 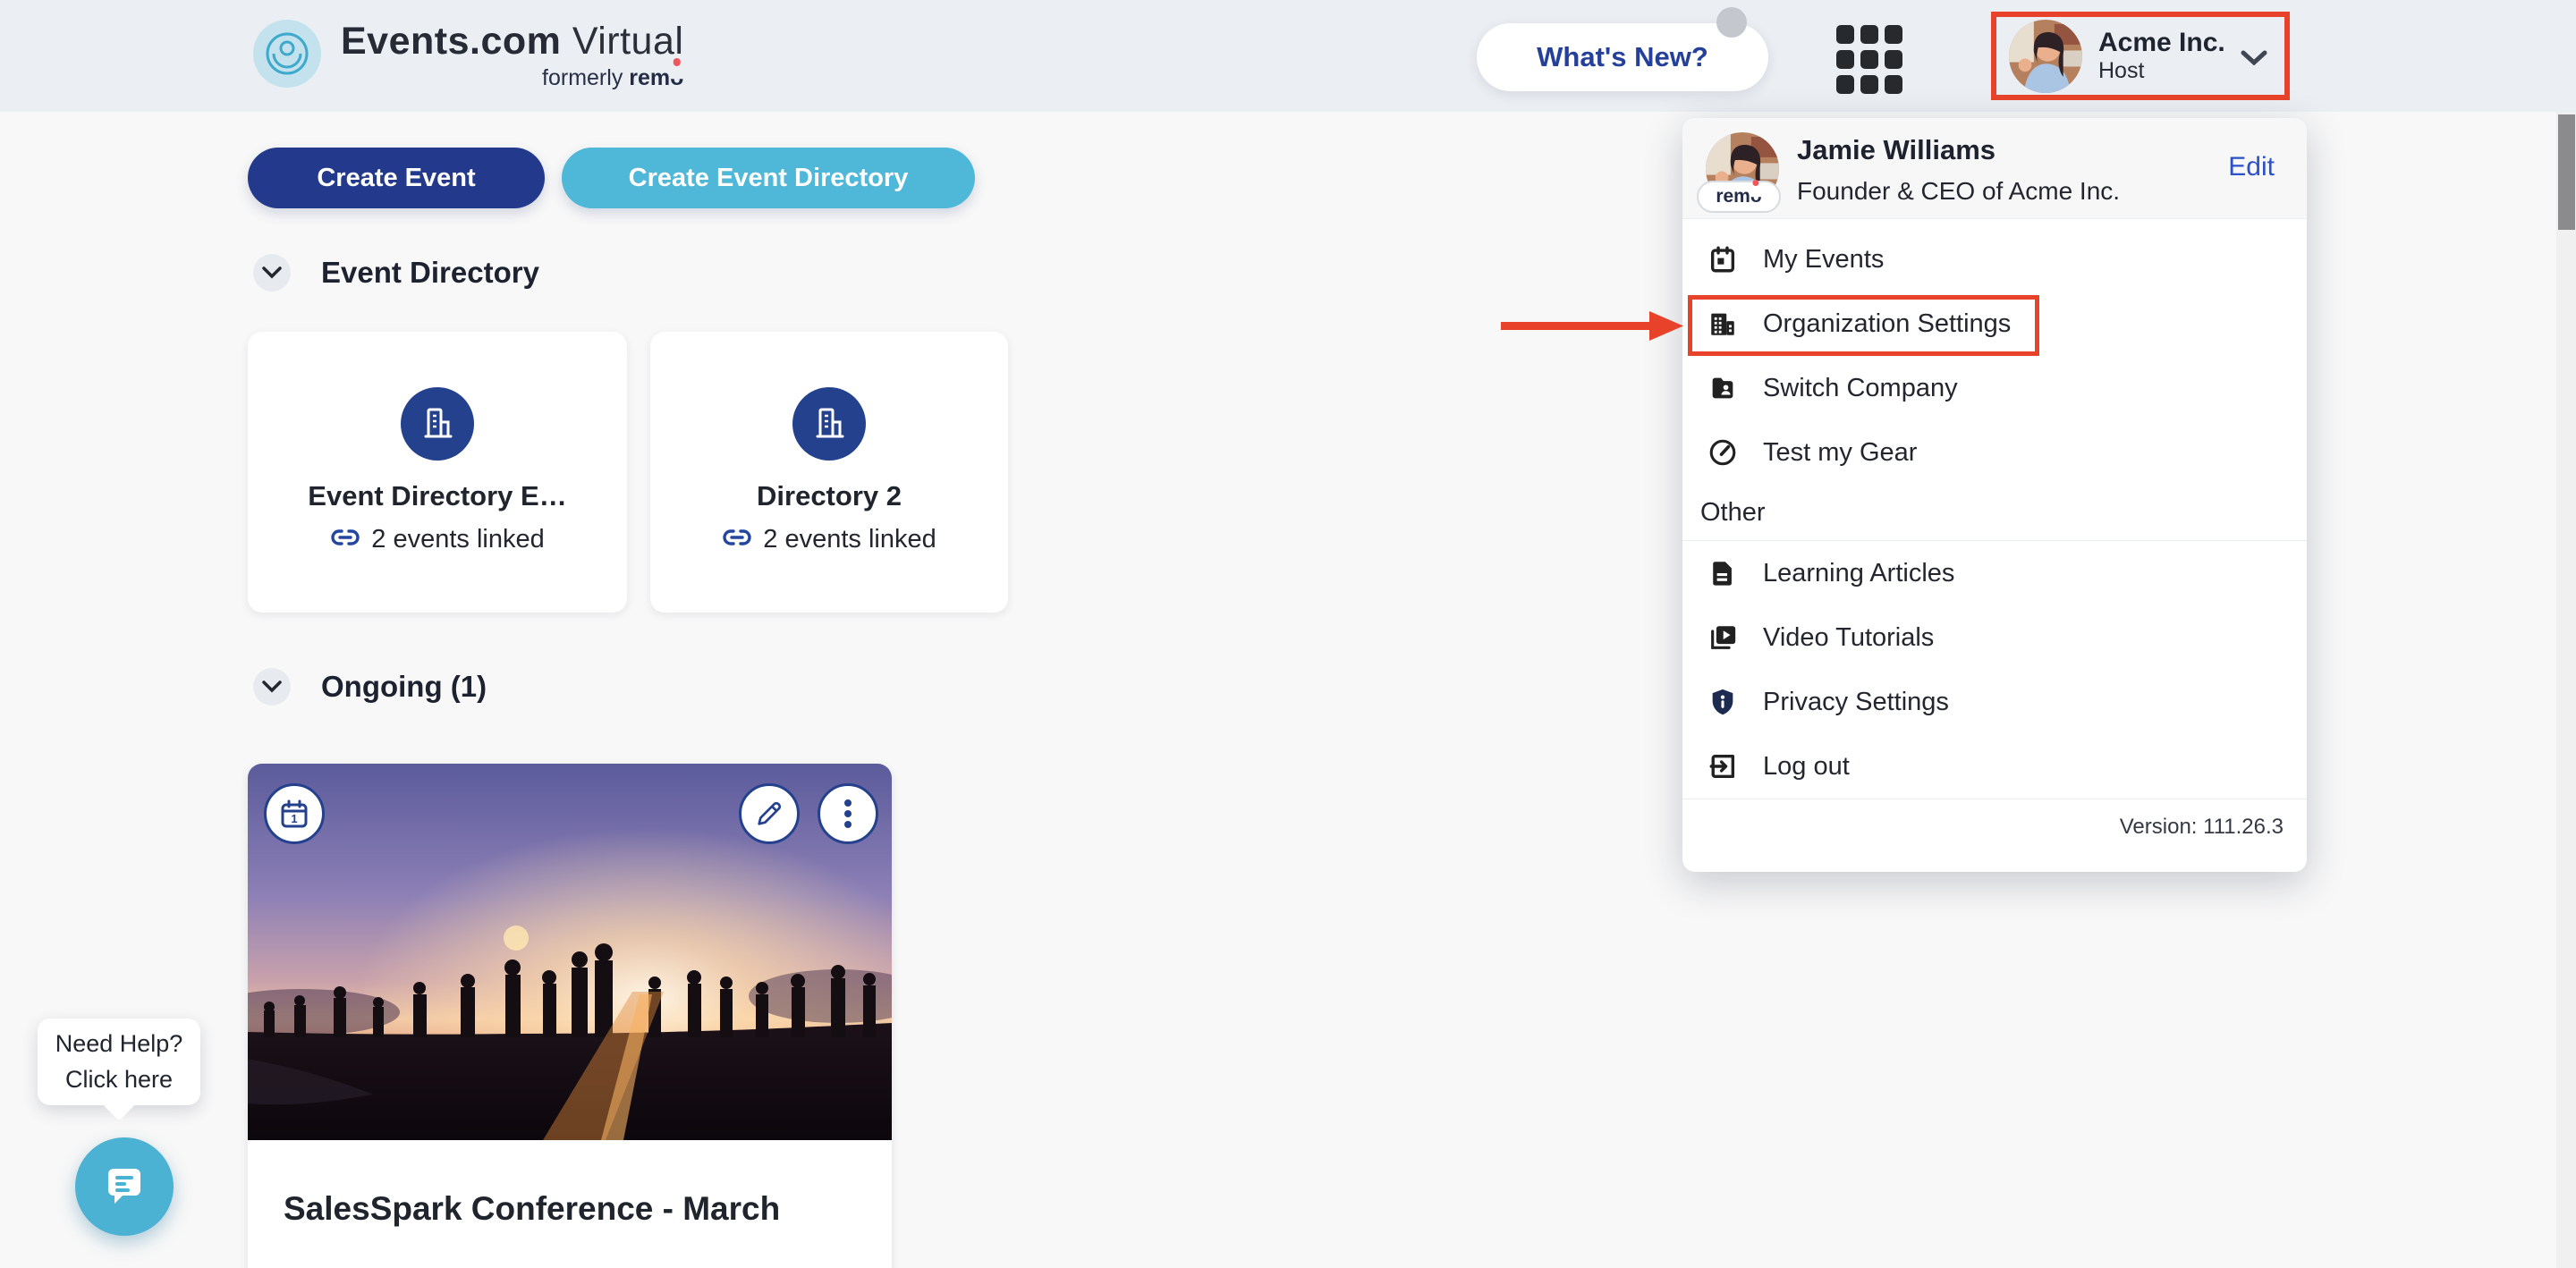 What do you see at coordinates (2121, 71) in the screenshot?
I see `account-role: Host` at bounding box center [2121, 71].